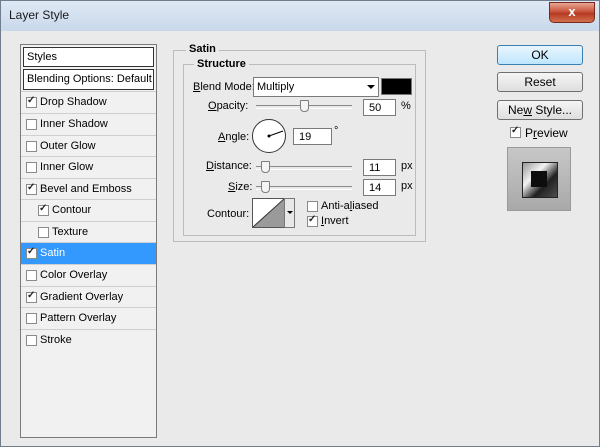 This screenshot has height=447, width=600. What do you see at coordinates (304, 188) in the screenshot?
I see `size-slider` at bounding box center [304, 188].